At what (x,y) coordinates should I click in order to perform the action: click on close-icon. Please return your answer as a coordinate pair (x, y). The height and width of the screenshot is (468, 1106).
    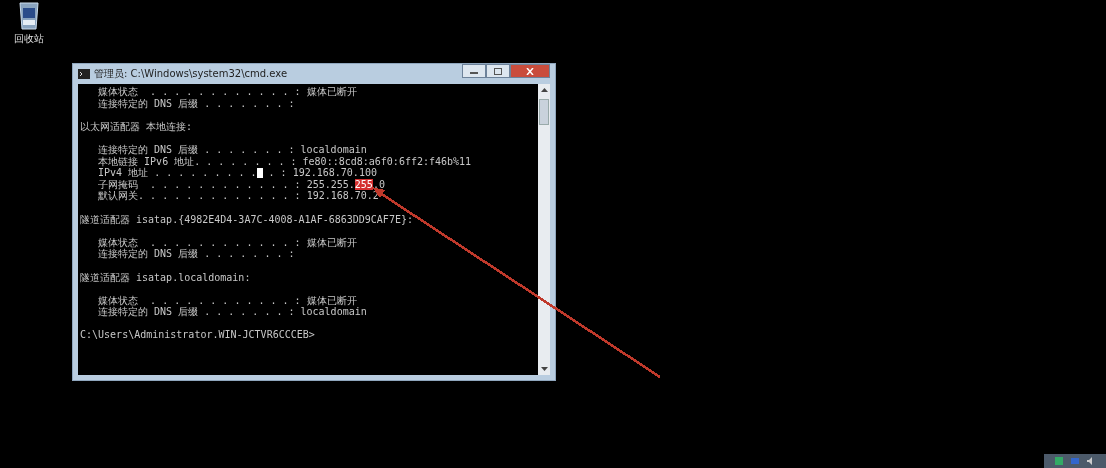
    Looking at the image, I should click on (530, 71).